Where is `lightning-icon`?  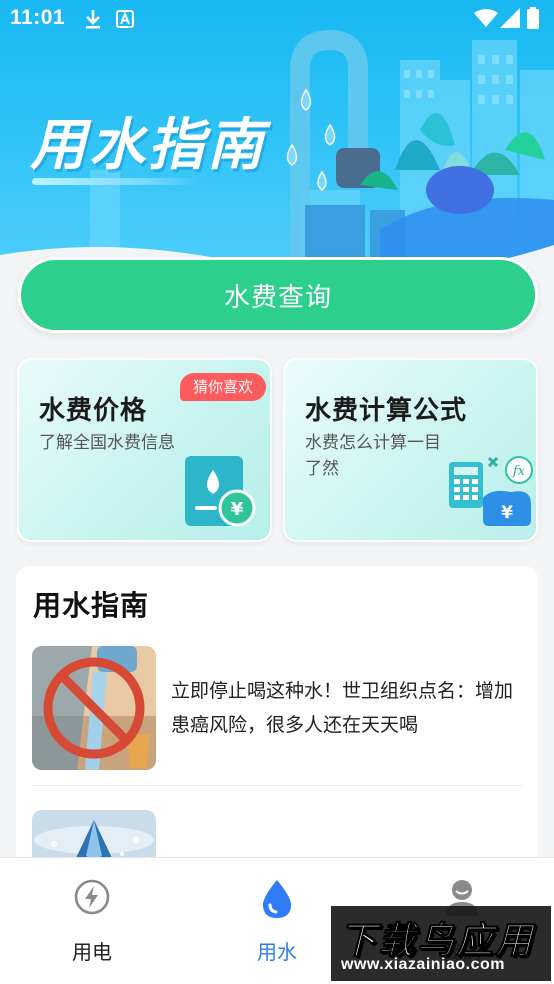 lightning-icon is located at coordinates (92, 897).